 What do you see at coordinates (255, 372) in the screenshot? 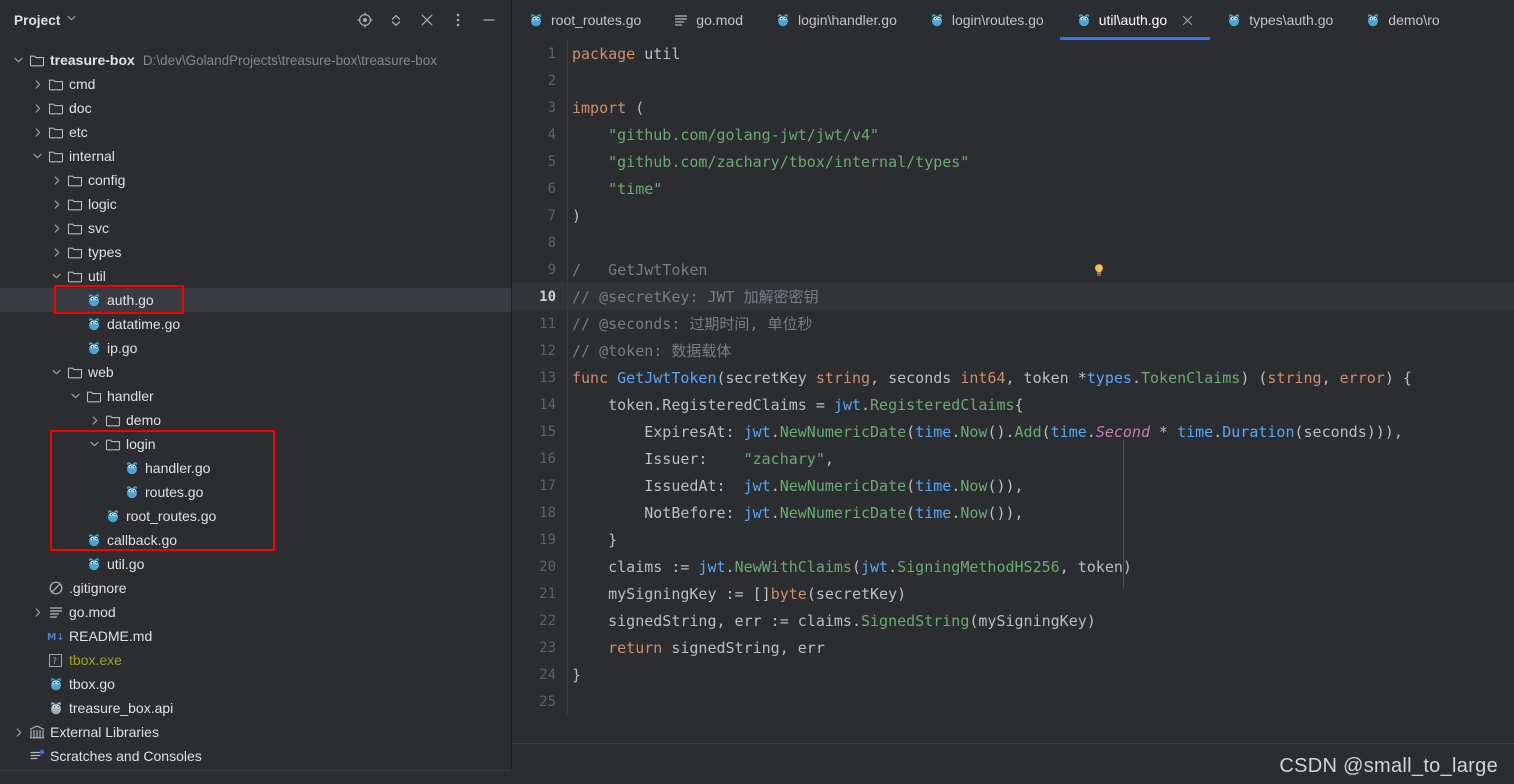
I see `tree-item-web: web` at bounding box center [255, 372].